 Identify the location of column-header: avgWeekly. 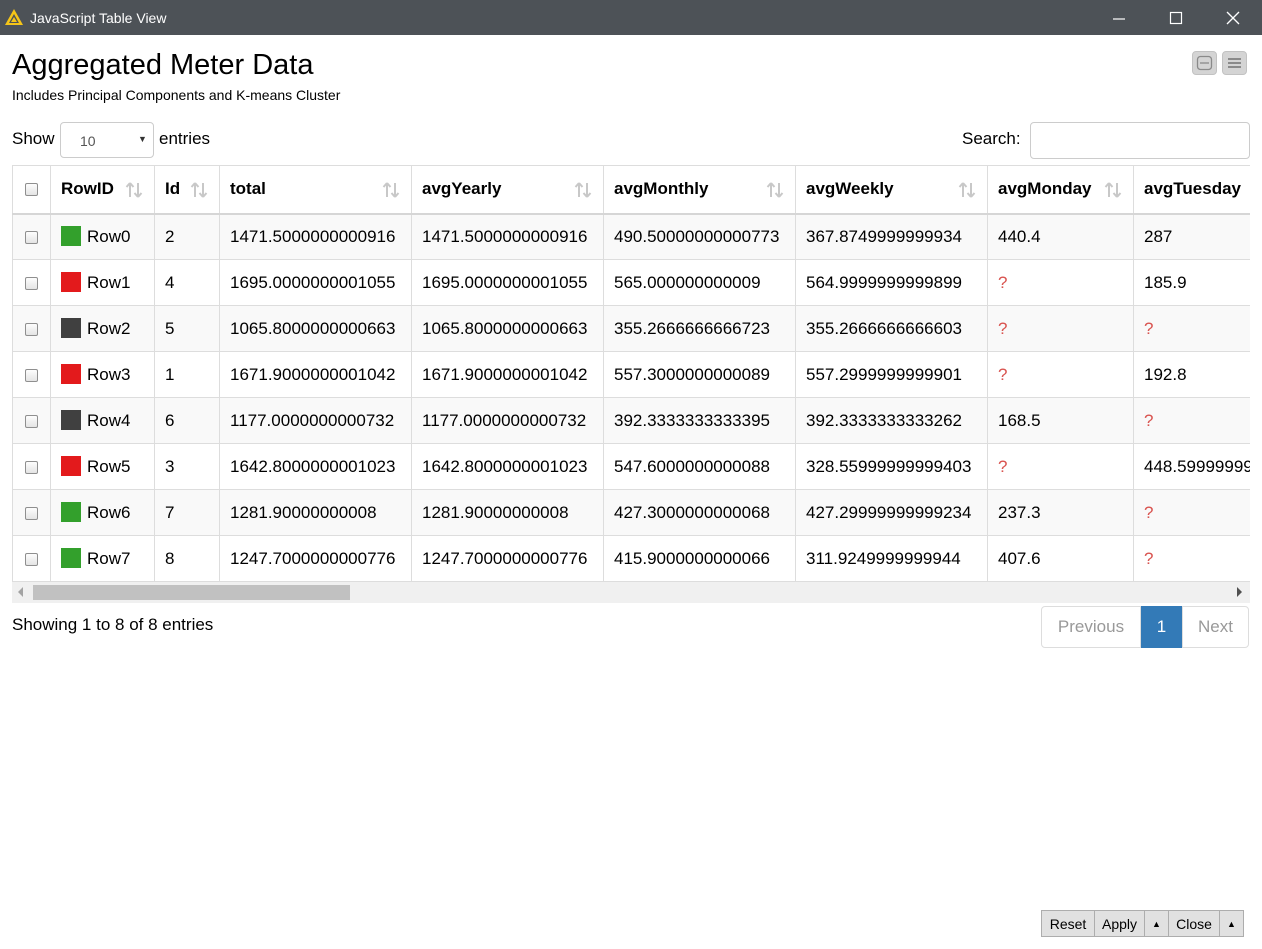
(891, 190).